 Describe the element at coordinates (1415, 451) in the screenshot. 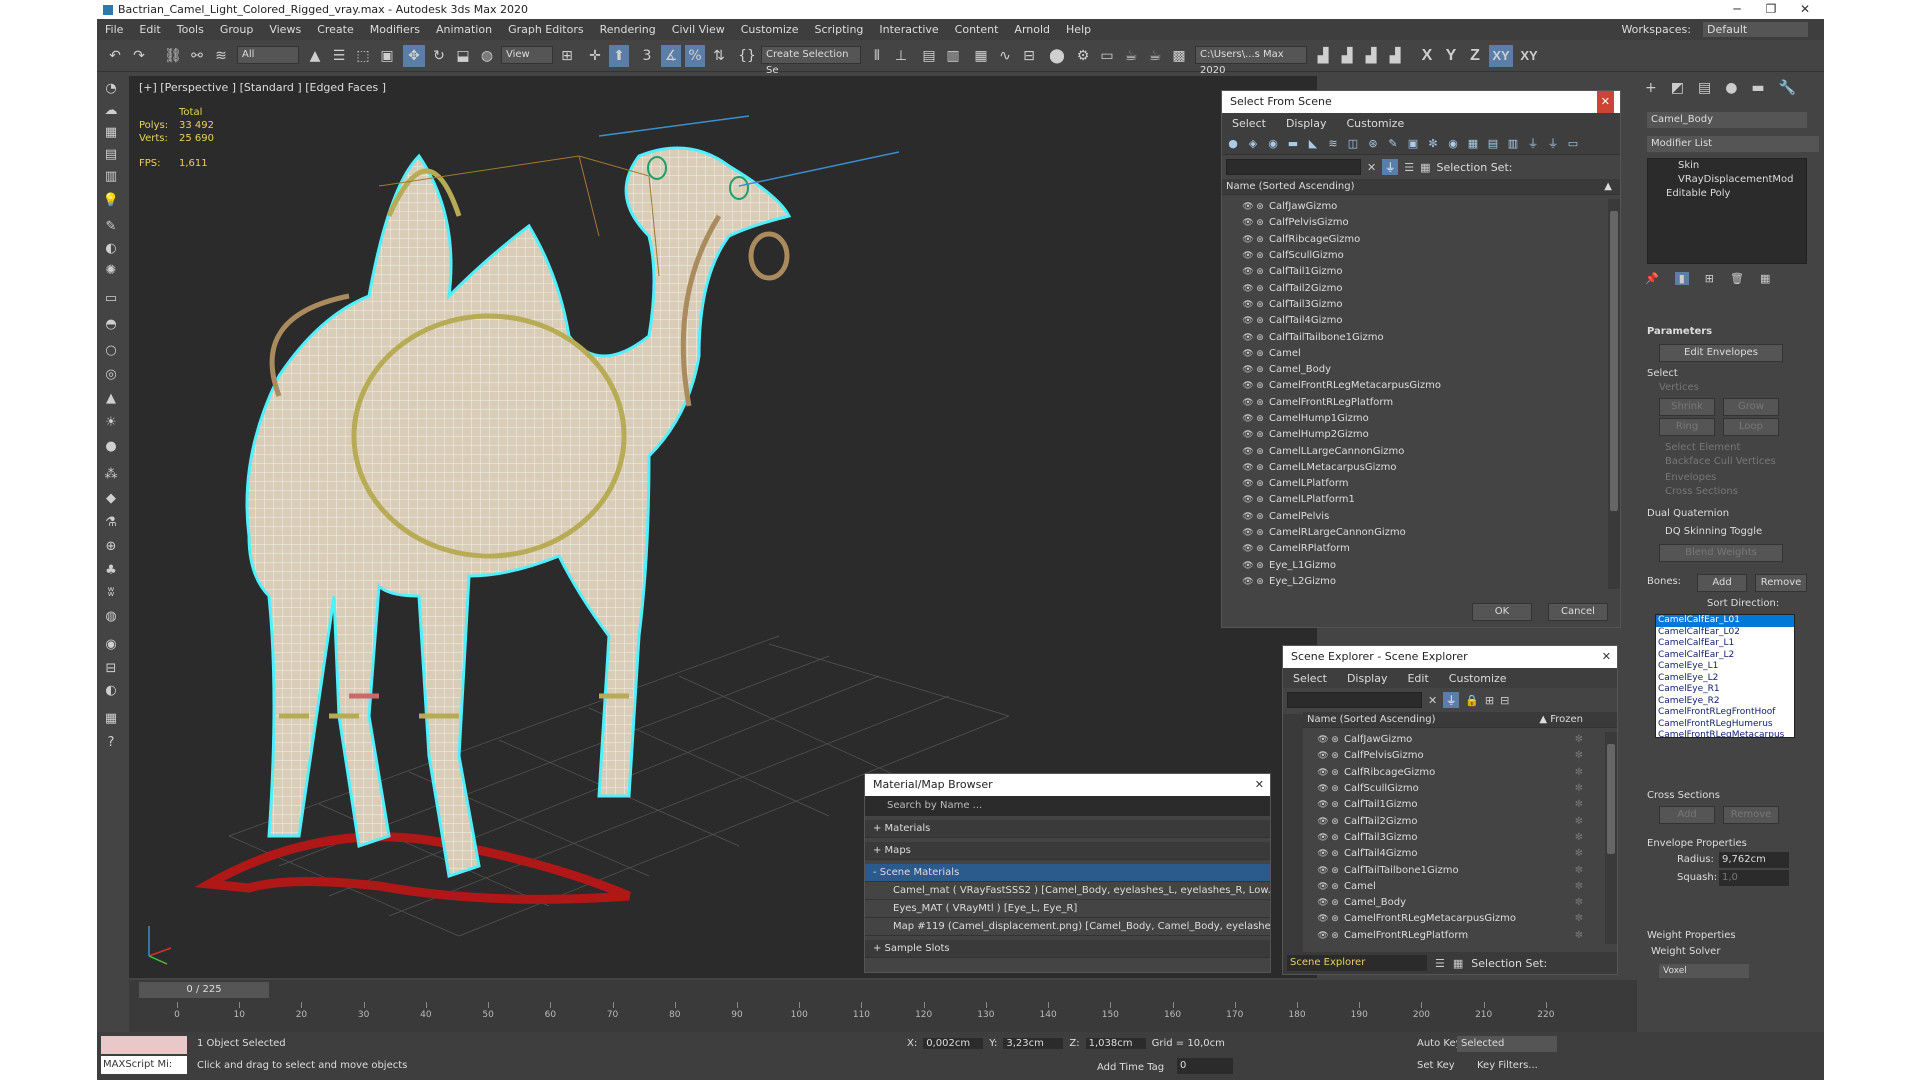

I see `list-item: 👁 ⊛ CamelLLargeCannonGizmo` at that location.